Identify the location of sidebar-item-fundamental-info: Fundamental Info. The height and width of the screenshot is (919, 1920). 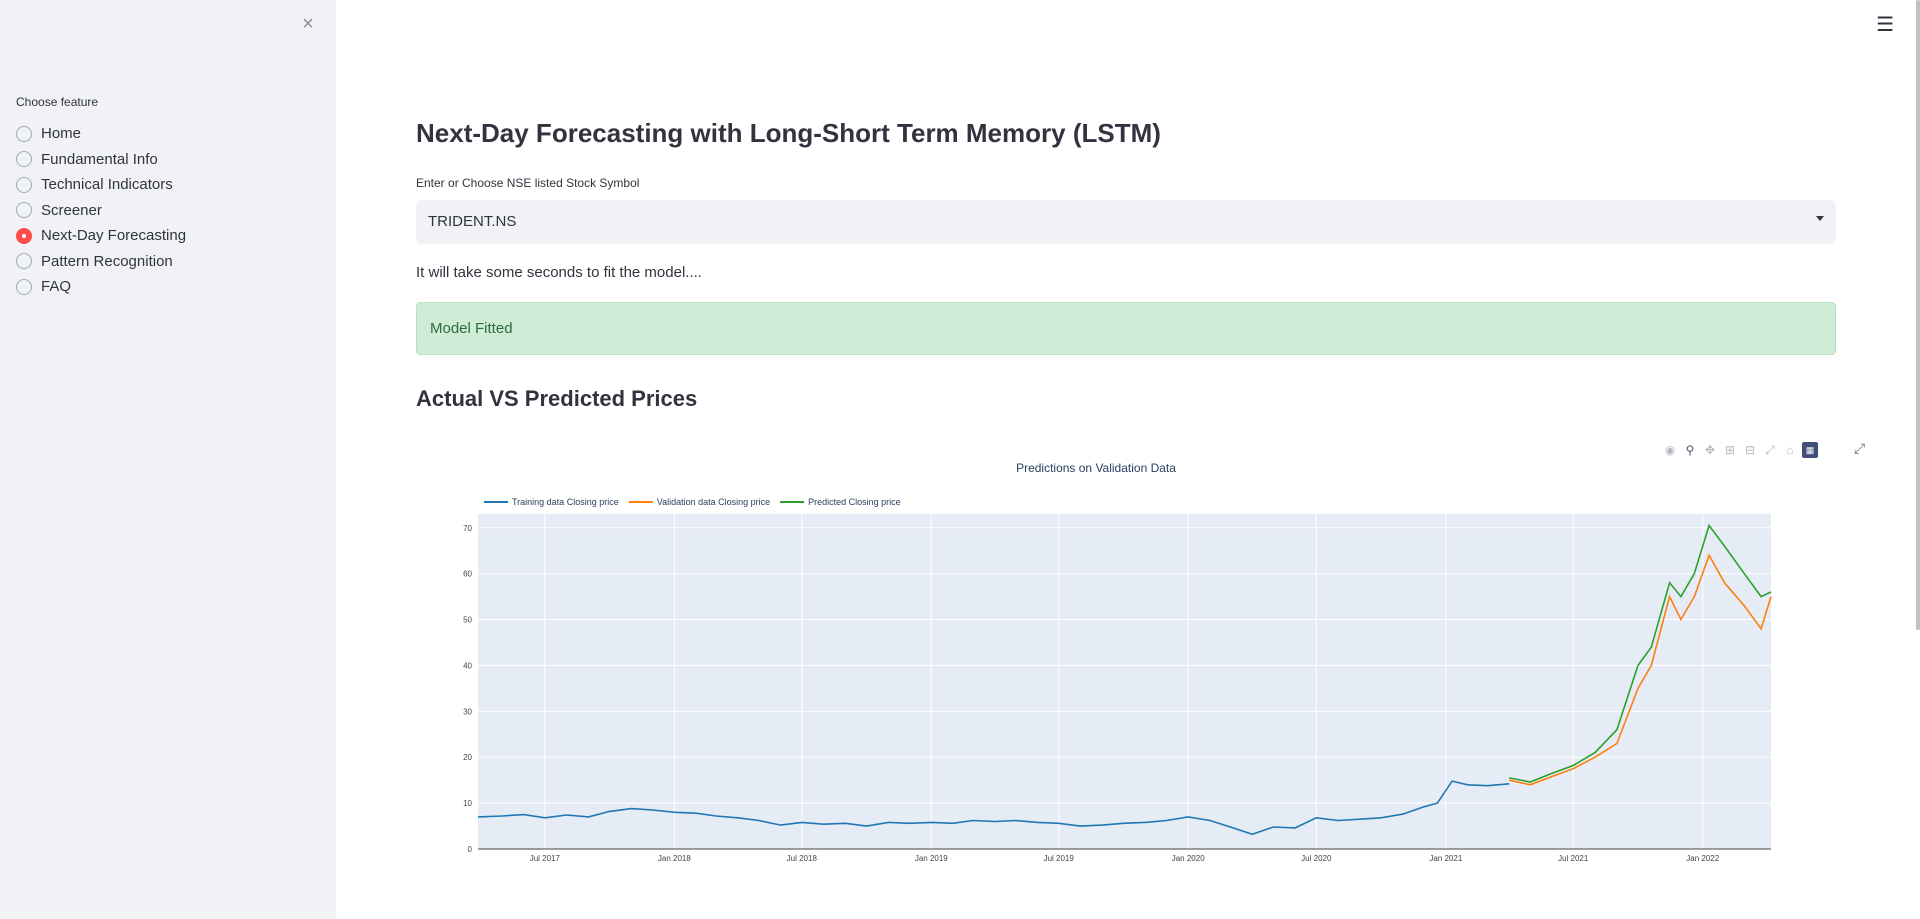
(101, 160).